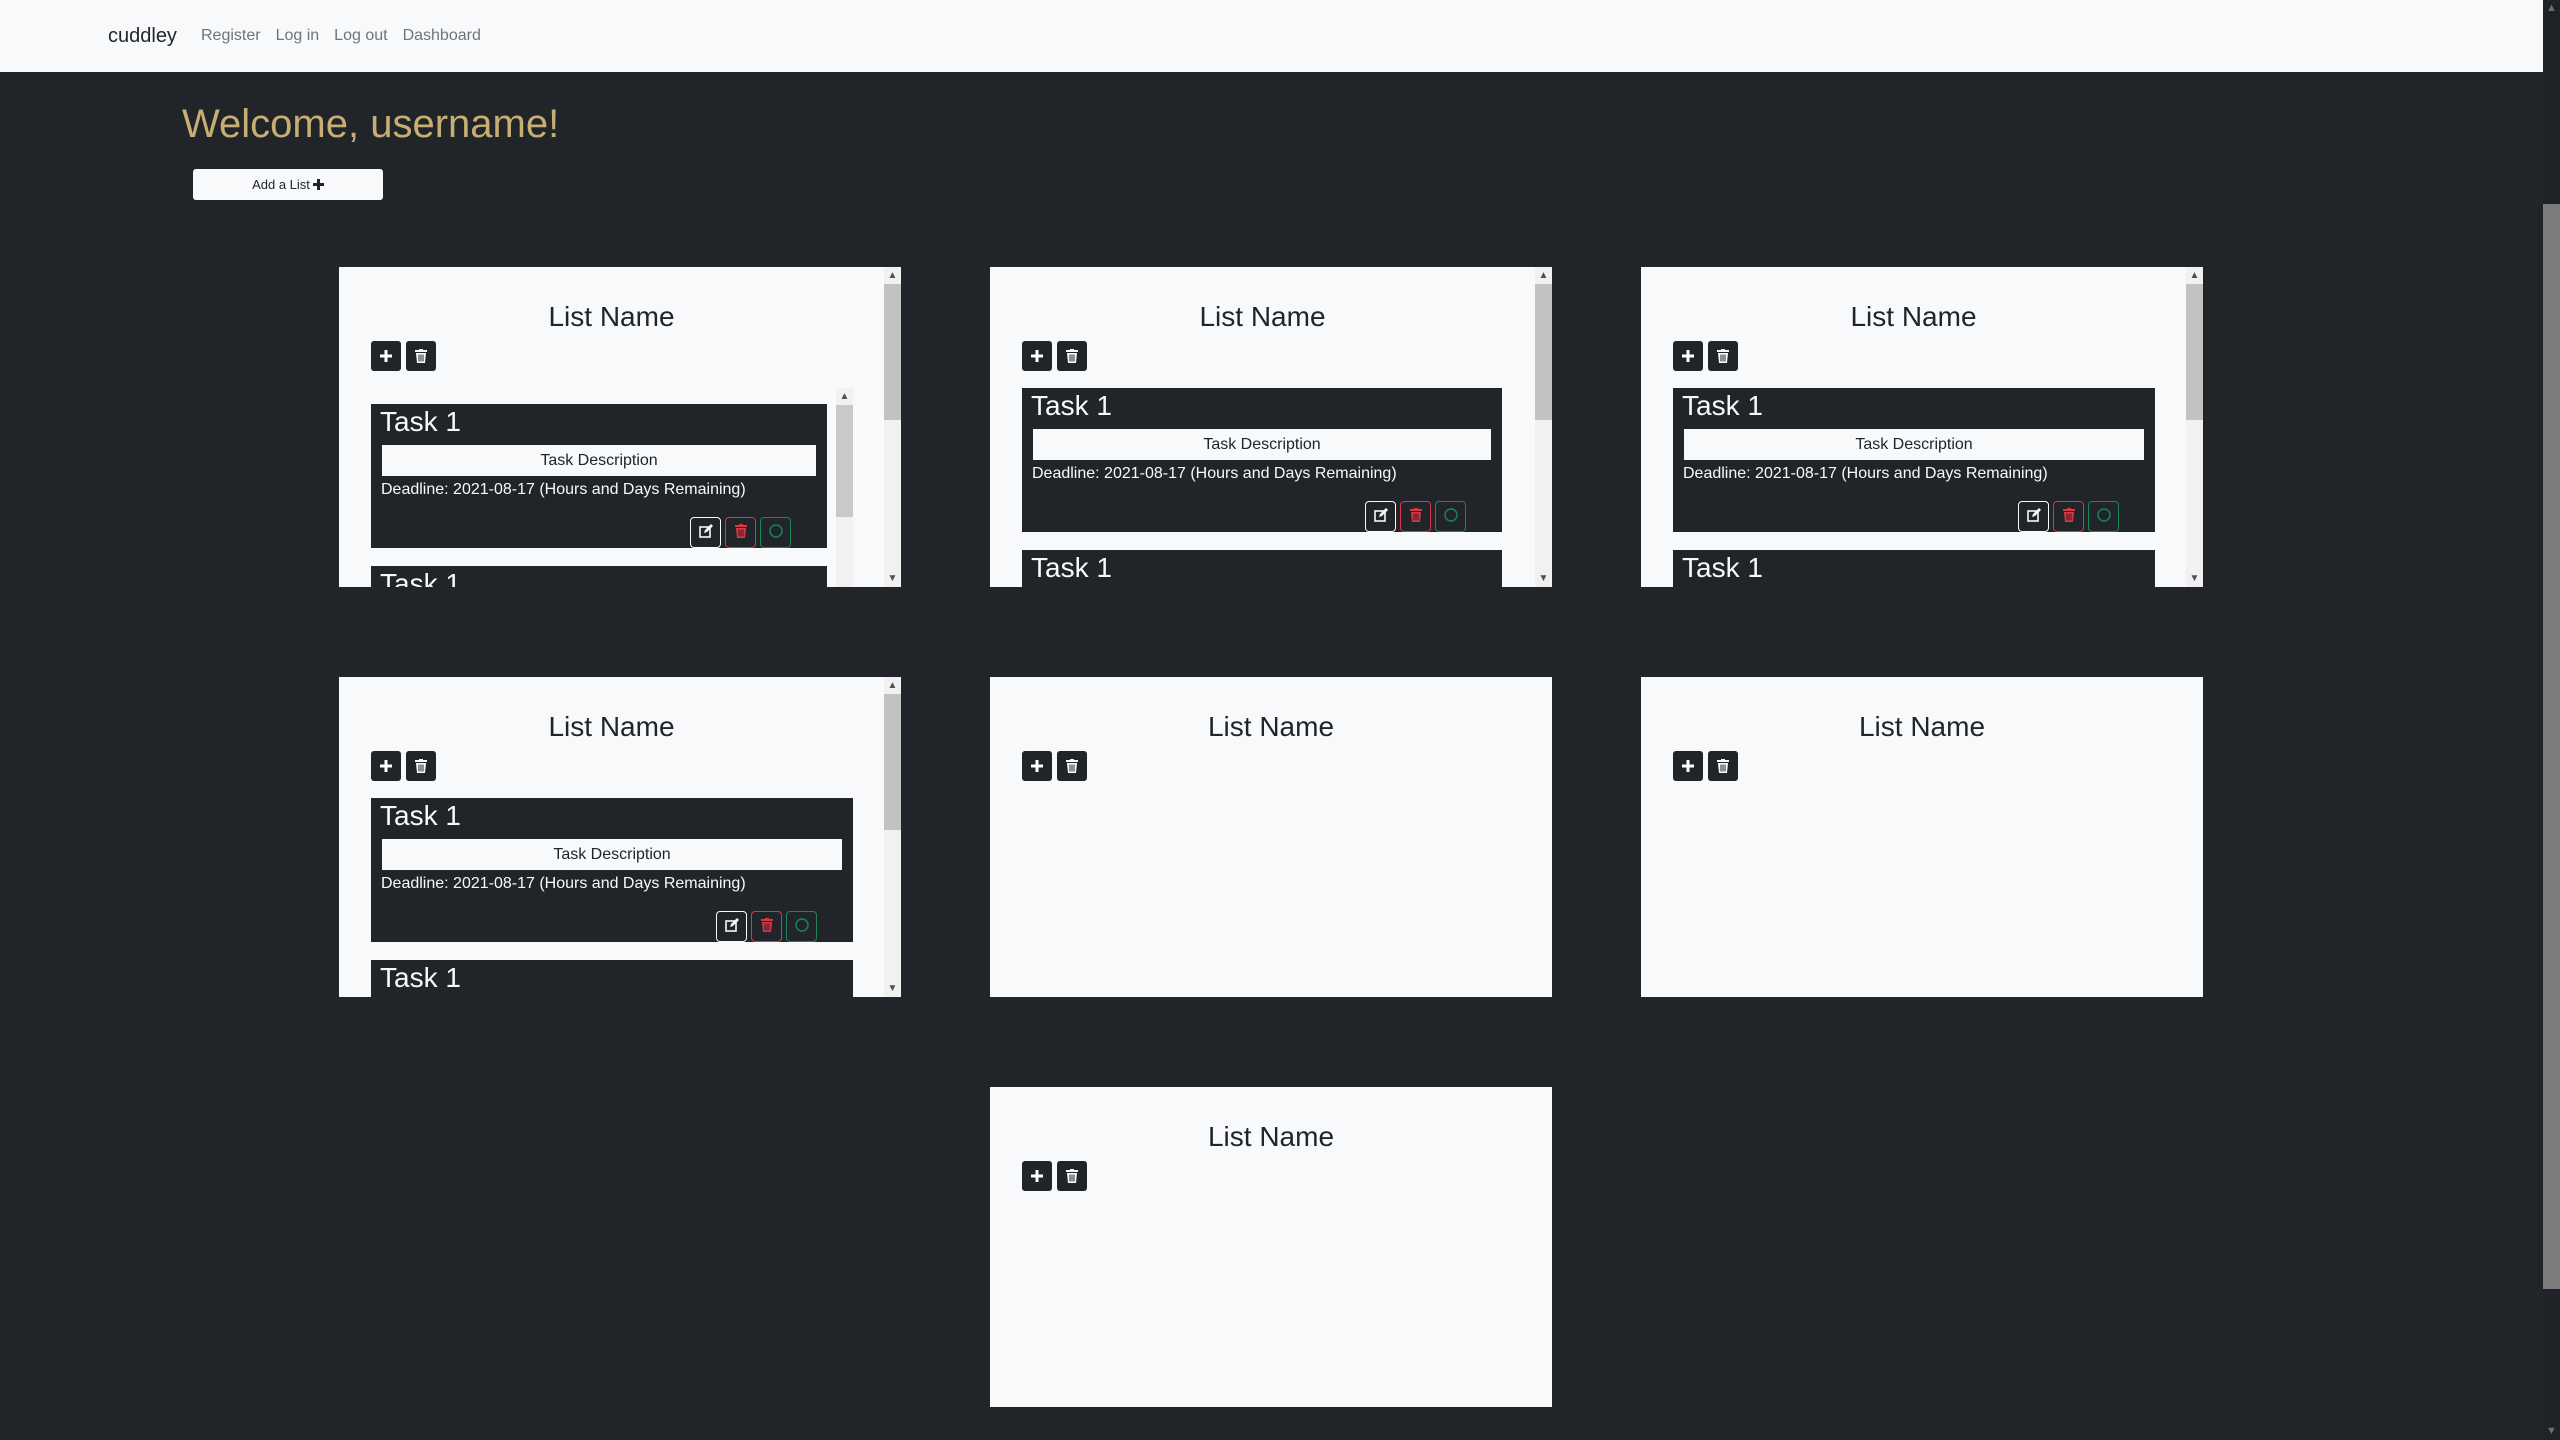  I want to click on list-card-7: List Name, so click(1271, 1247).